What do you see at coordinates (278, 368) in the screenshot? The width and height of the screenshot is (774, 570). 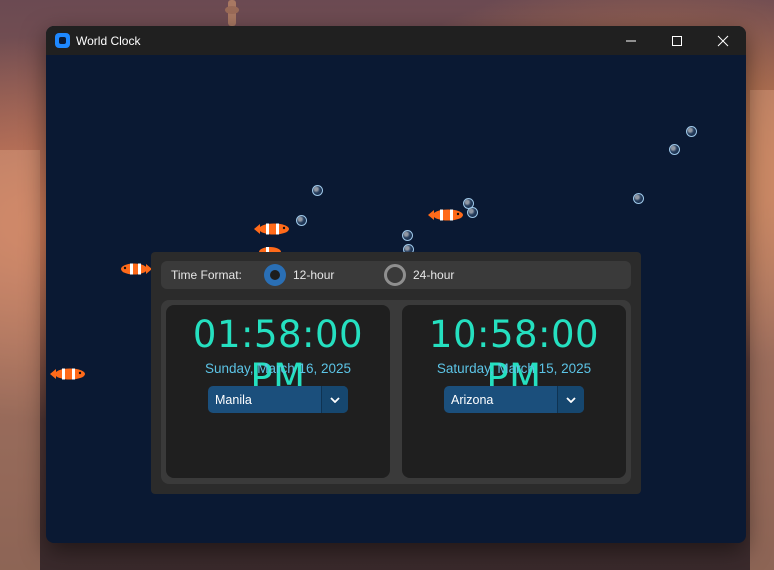 I see `clock-date: Sunday, March 16, 2025` at bounding box center [278, 368].